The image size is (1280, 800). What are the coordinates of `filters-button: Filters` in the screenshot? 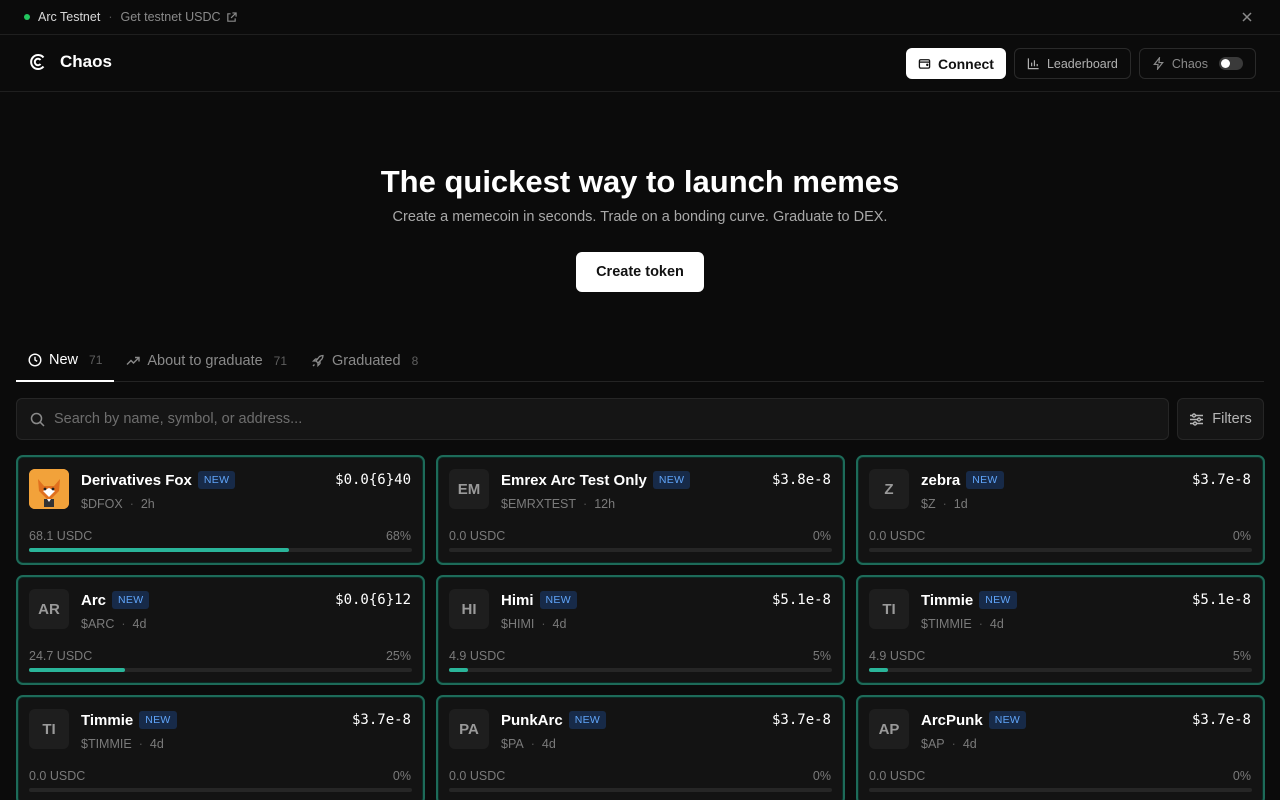 It's located at (1220, 419).